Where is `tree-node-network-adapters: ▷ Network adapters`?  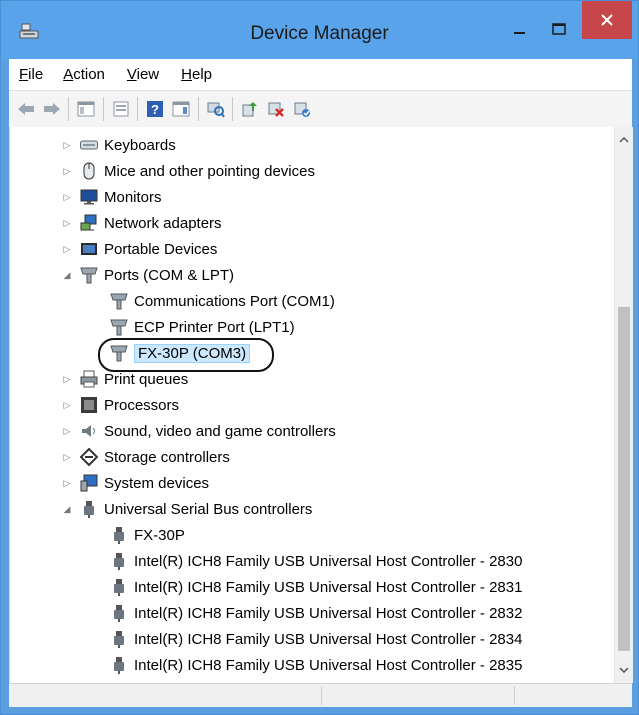
tree-node-network-adapters: ▷ Network adapters is located at coordinates (142, 223).